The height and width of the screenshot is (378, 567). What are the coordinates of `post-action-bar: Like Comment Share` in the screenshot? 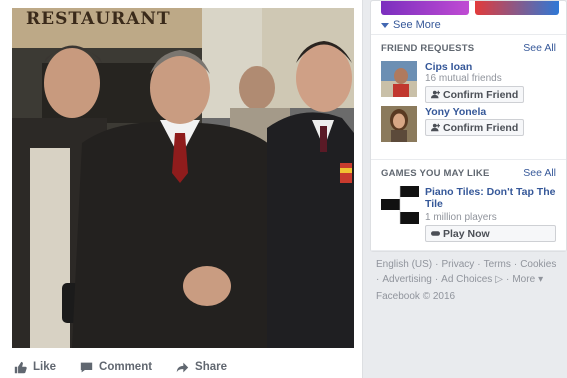 It's located at (183, 367).